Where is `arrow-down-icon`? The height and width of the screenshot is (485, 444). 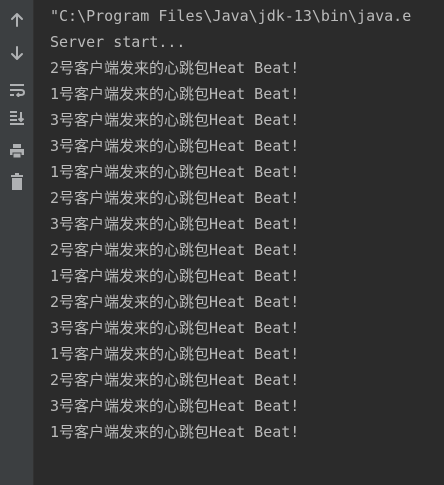
arrow-down-icon is located at coordinates (17, 53).